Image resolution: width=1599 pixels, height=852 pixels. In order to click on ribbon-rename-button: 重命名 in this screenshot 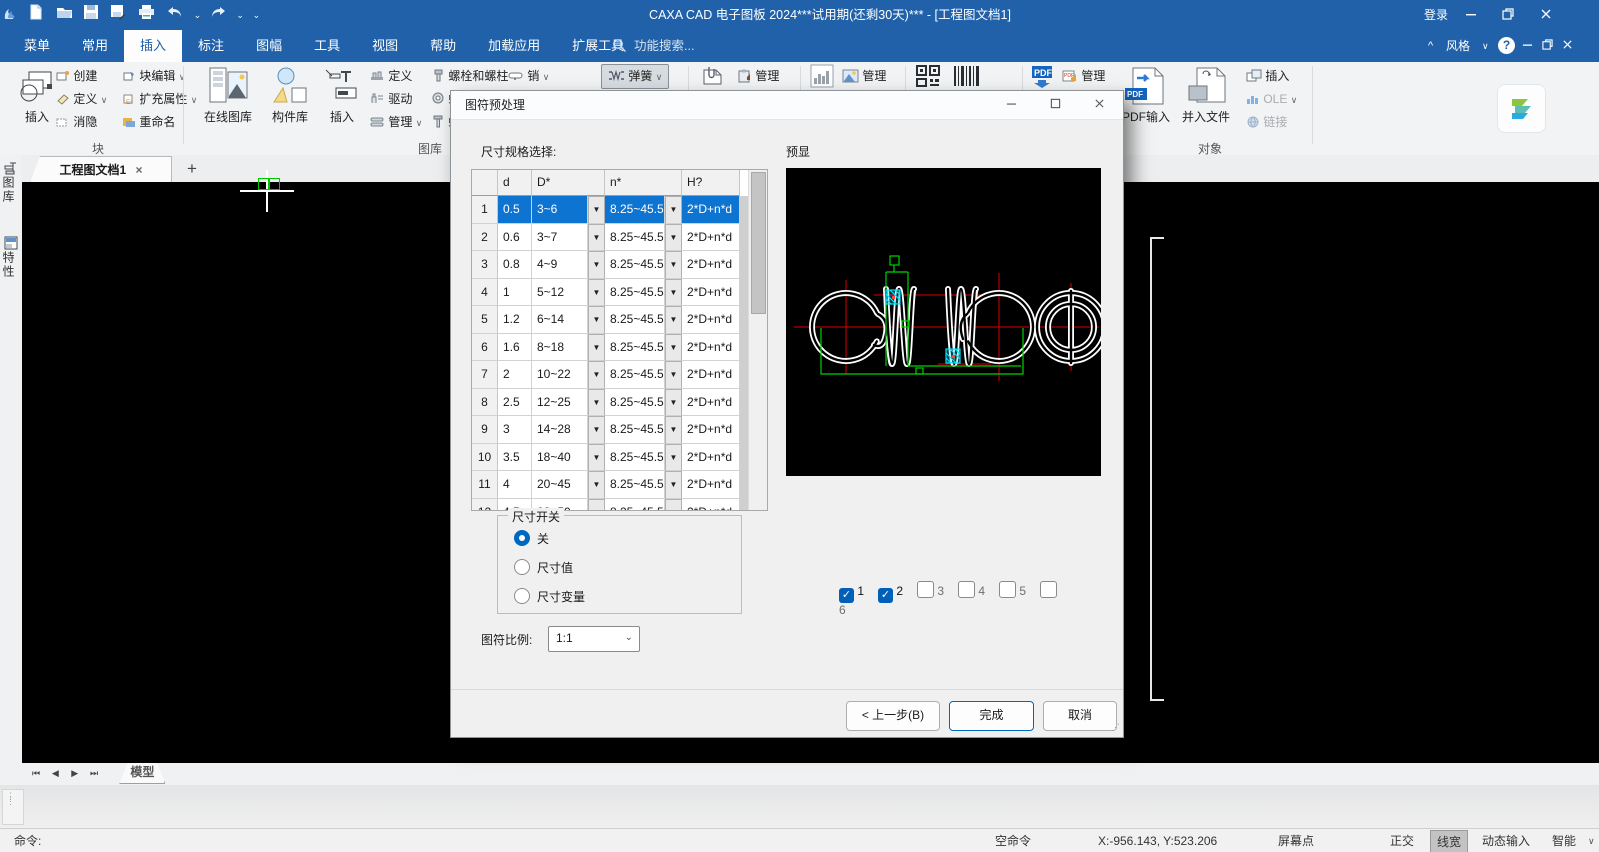, I will do `click(148, 122)`.